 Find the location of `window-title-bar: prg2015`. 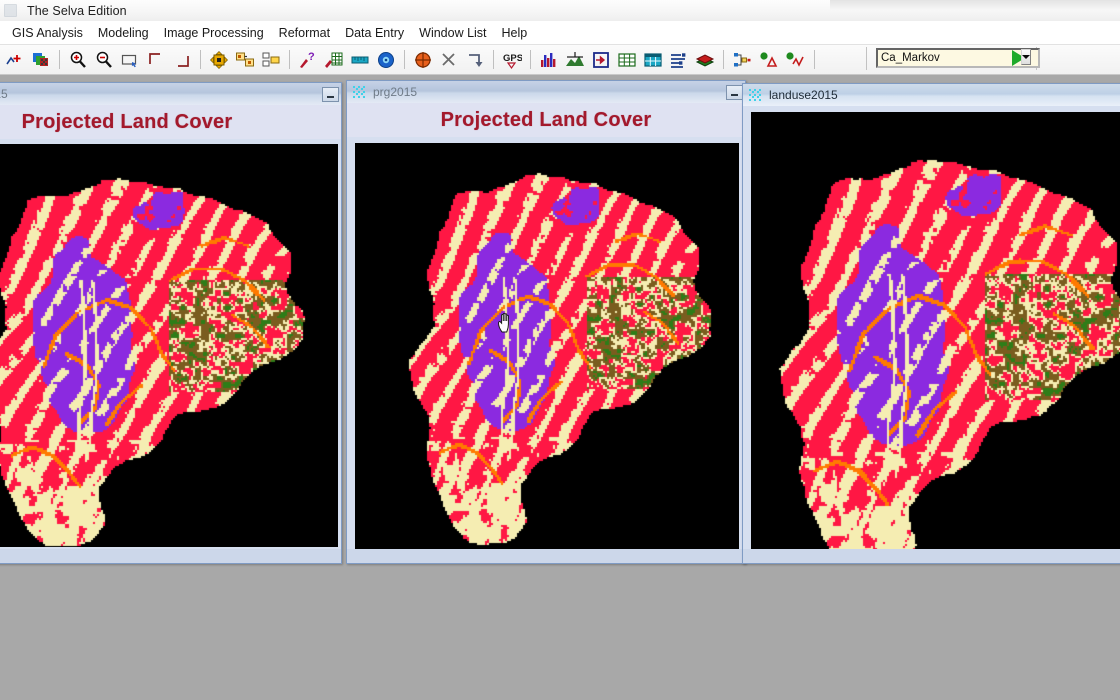

window-title-bar: prg2015 is located at coordinates (546, 92).